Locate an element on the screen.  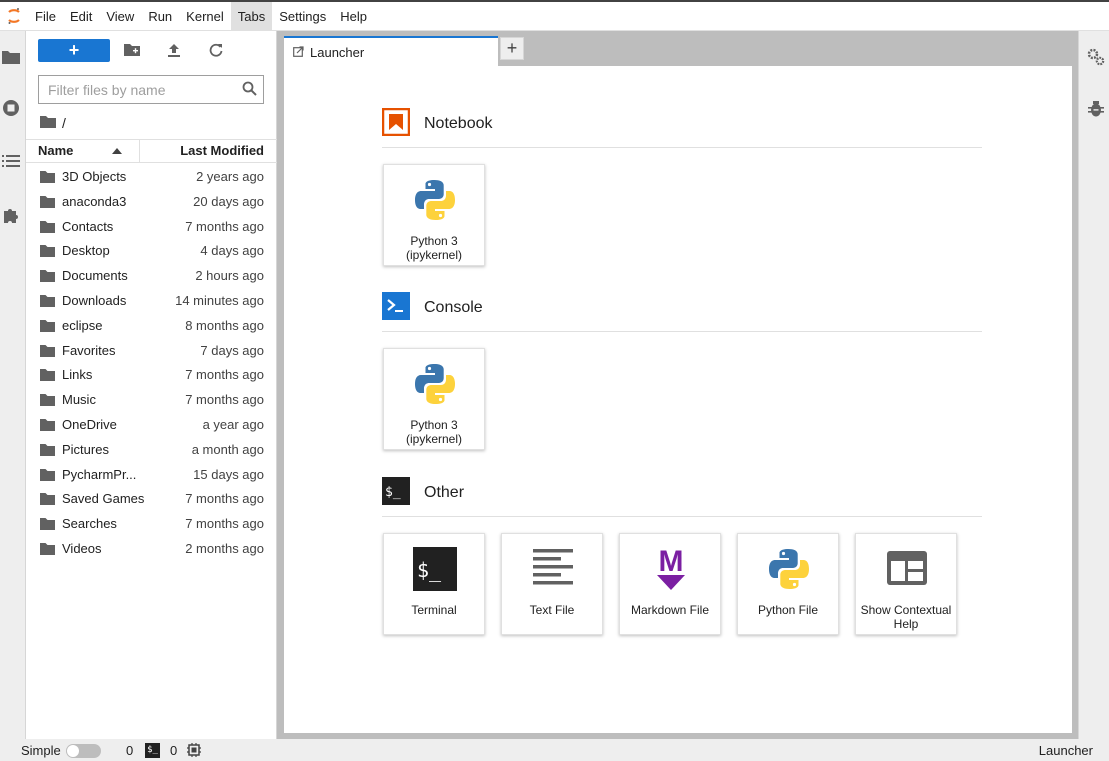
file-row: 3D Objects 2 years ago is located at coordinates (151, 177).